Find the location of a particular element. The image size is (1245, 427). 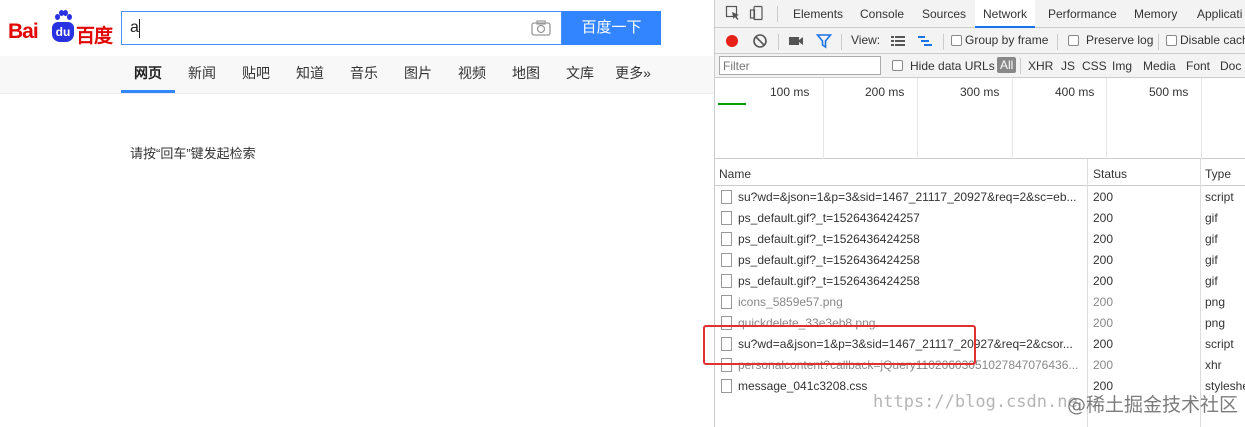

clear-icon is located at coordinates (760, 41).